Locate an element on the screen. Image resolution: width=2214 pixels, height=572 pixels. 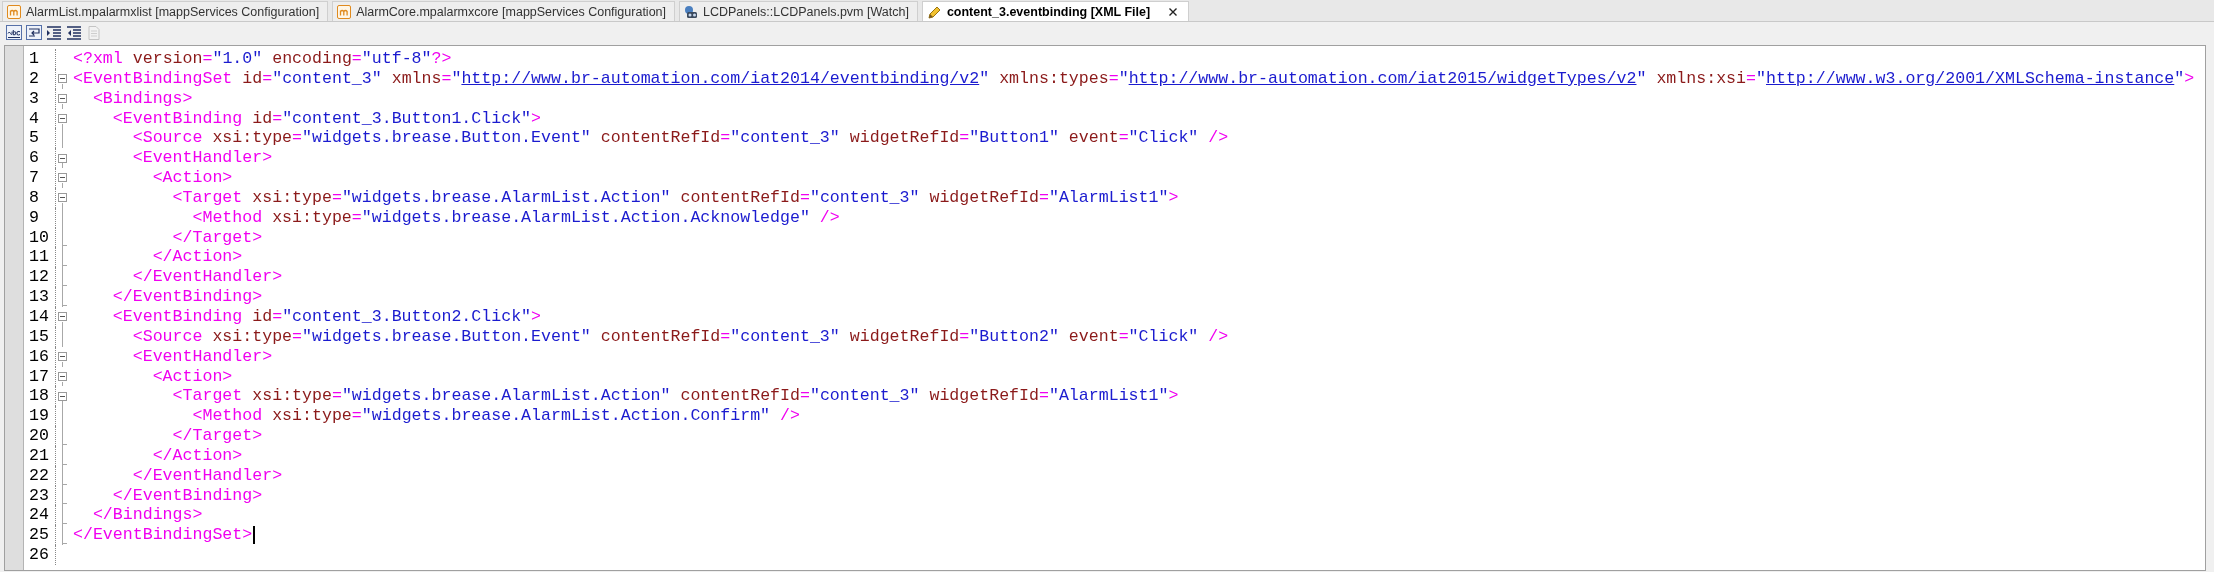
line-number: 26 is located at coordinates (39, 555).